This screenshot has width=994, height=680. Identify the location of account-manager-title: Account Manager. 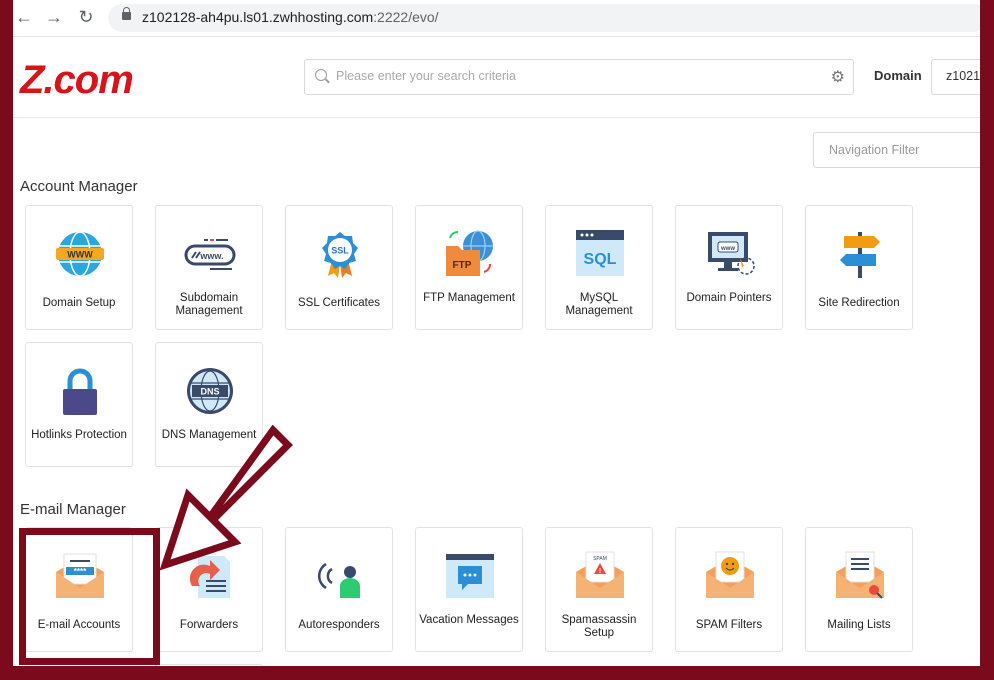
(79, 186).